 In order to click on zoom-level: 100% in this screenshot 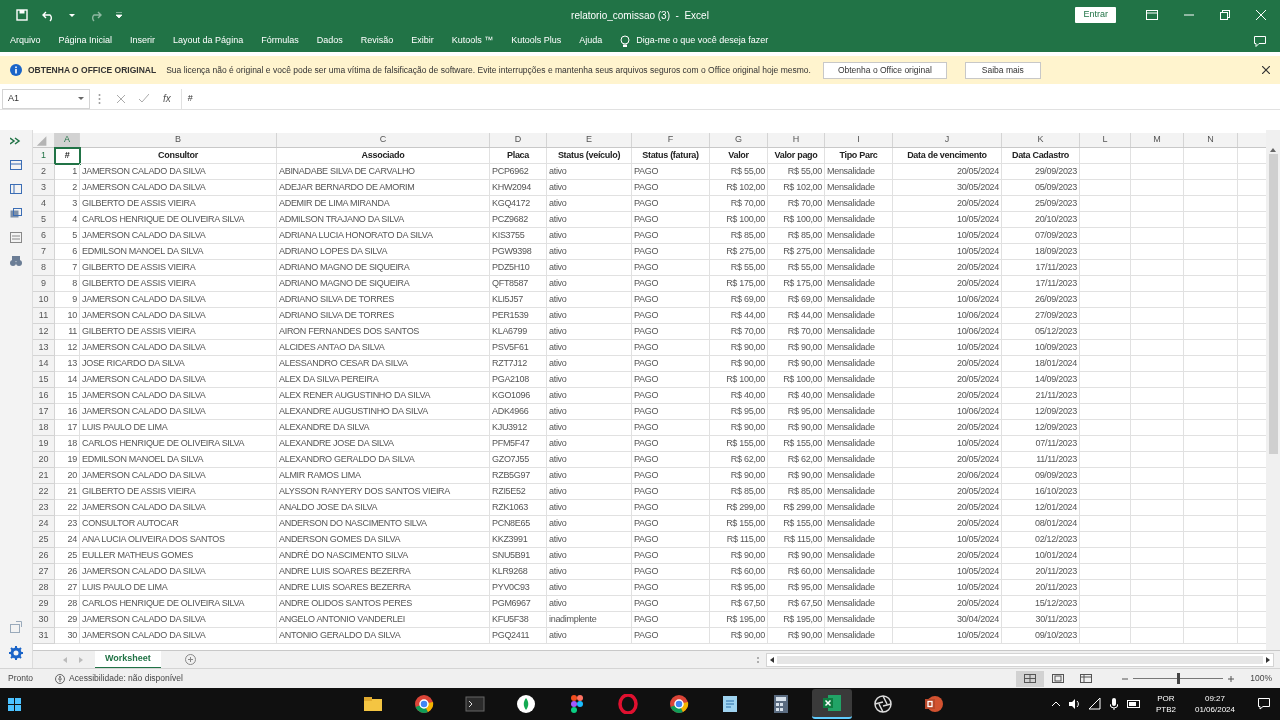, I will do `click(1261, 678)`.